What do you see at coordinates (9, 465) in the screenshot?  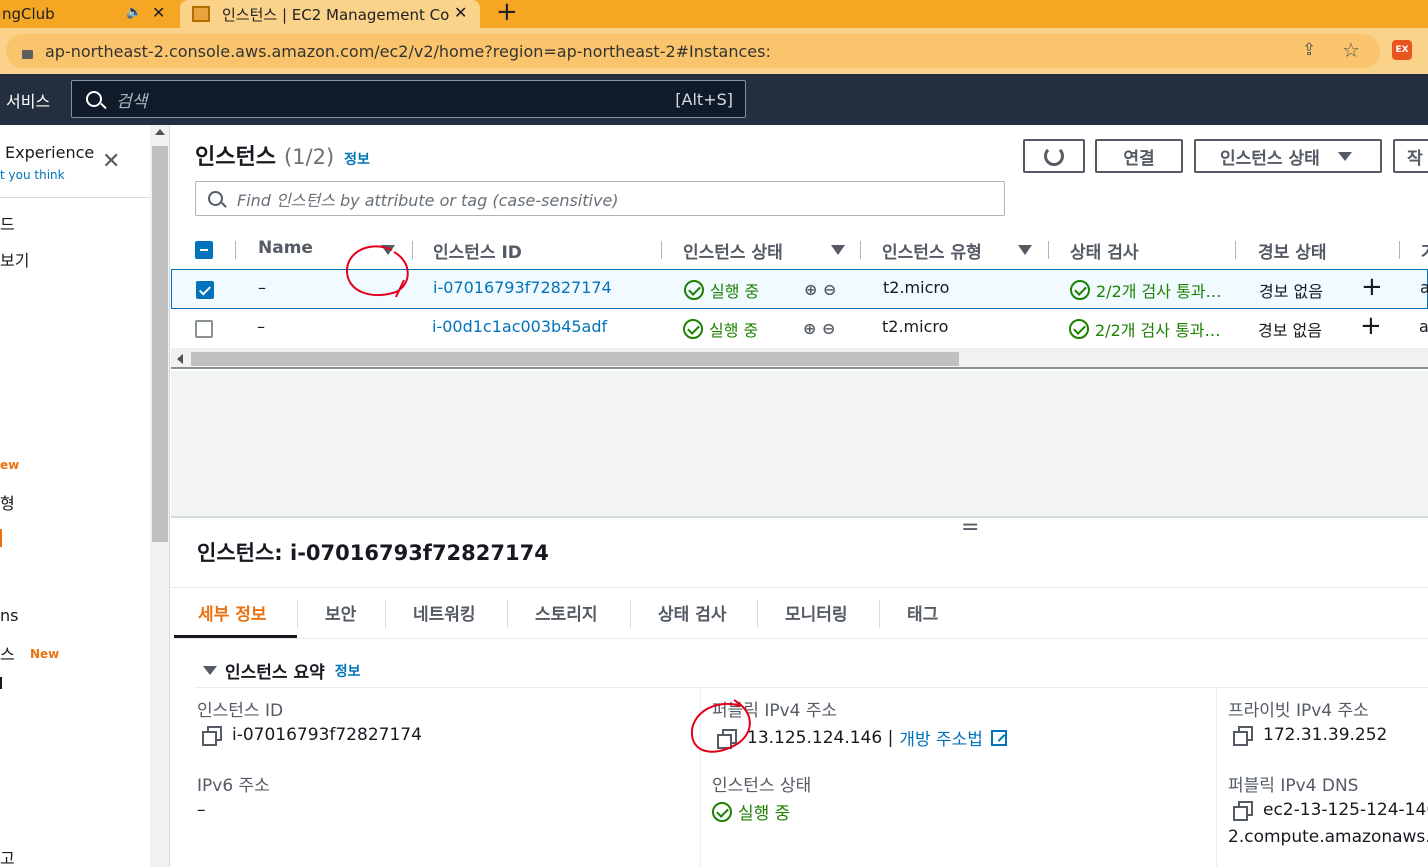 I see `sidebar-item: ew` at bounding box center [9, 465].